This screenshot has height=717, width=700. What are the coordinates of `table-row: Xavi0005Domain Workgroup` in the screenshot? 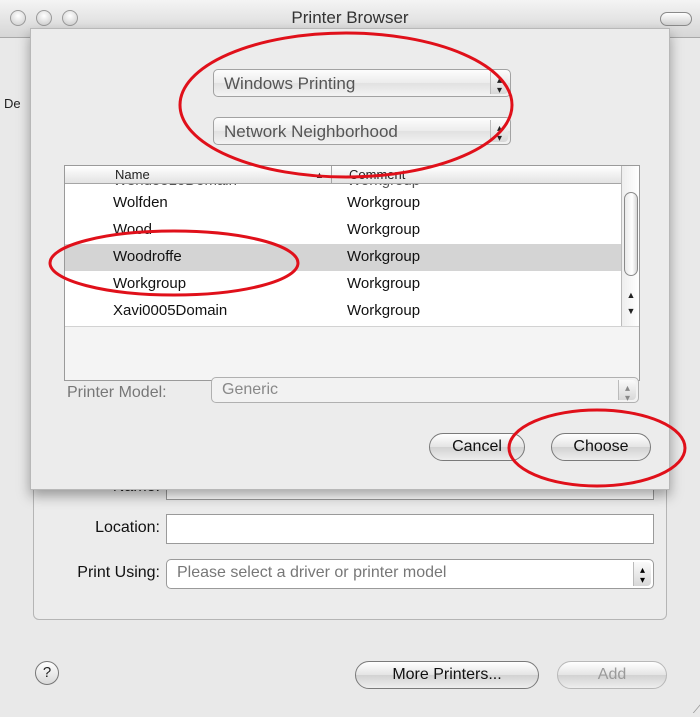 It's located at (344, 311).